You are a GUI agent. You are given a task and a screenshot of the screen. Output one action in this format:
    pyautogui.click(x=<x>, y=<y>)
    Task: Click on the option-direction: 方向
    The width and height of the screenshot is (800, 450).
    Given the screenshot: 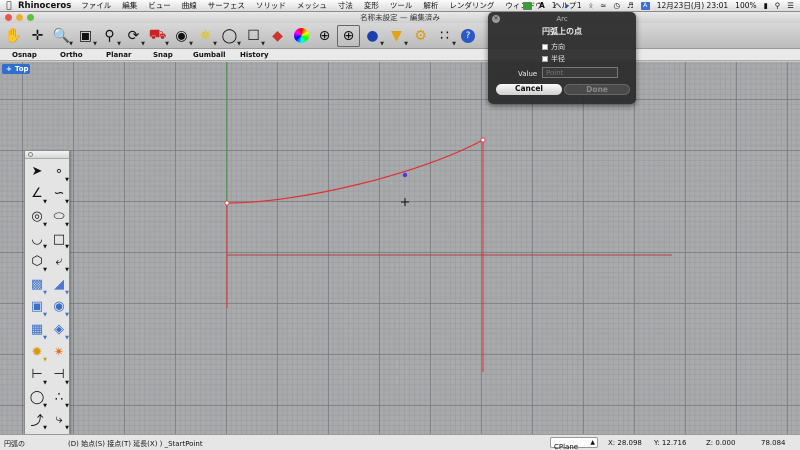 What is the action you would take?
    pyautogui.click(x=553, y=47)
    